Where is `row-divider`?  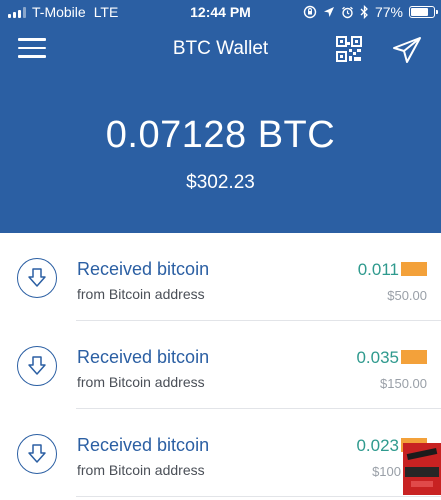 row-divider is located at coordinates (258, 496).